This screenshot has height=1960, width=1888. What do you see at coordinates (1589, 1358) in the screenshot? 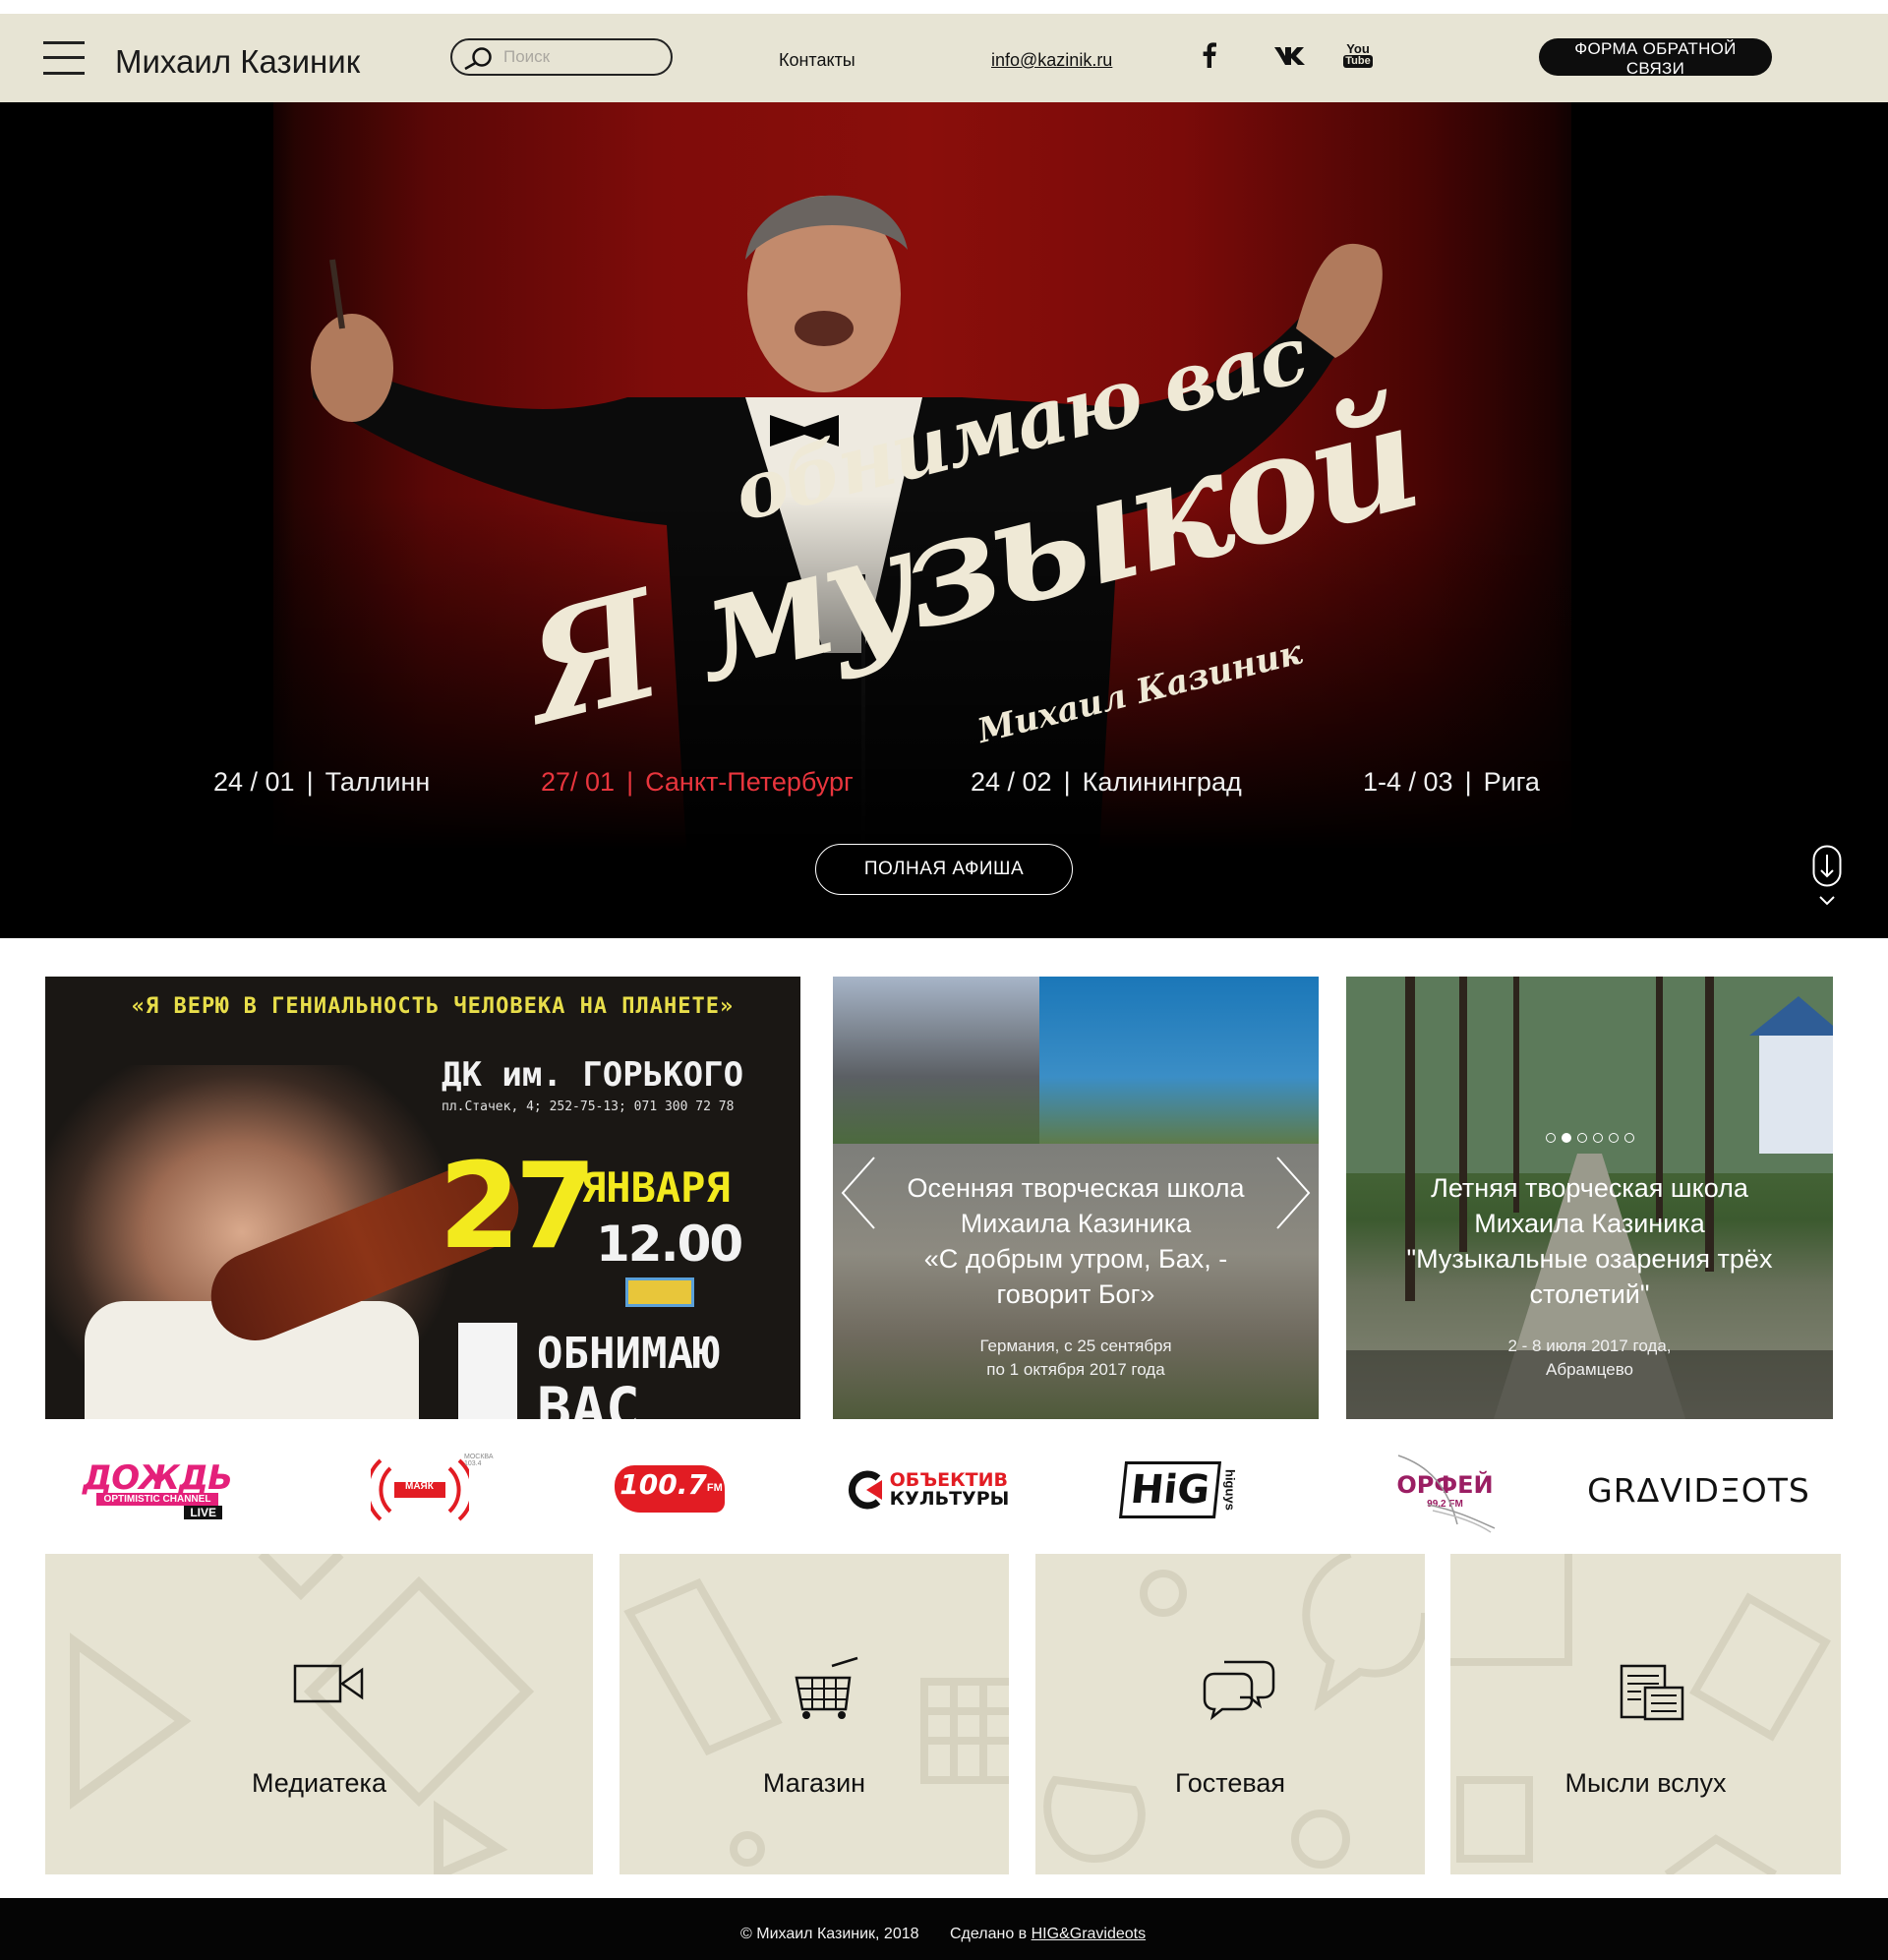
I see `summer-school-dates: 2 - 8 июля 2017 года, Абрамцево` at bounding box center [1589, 1358].